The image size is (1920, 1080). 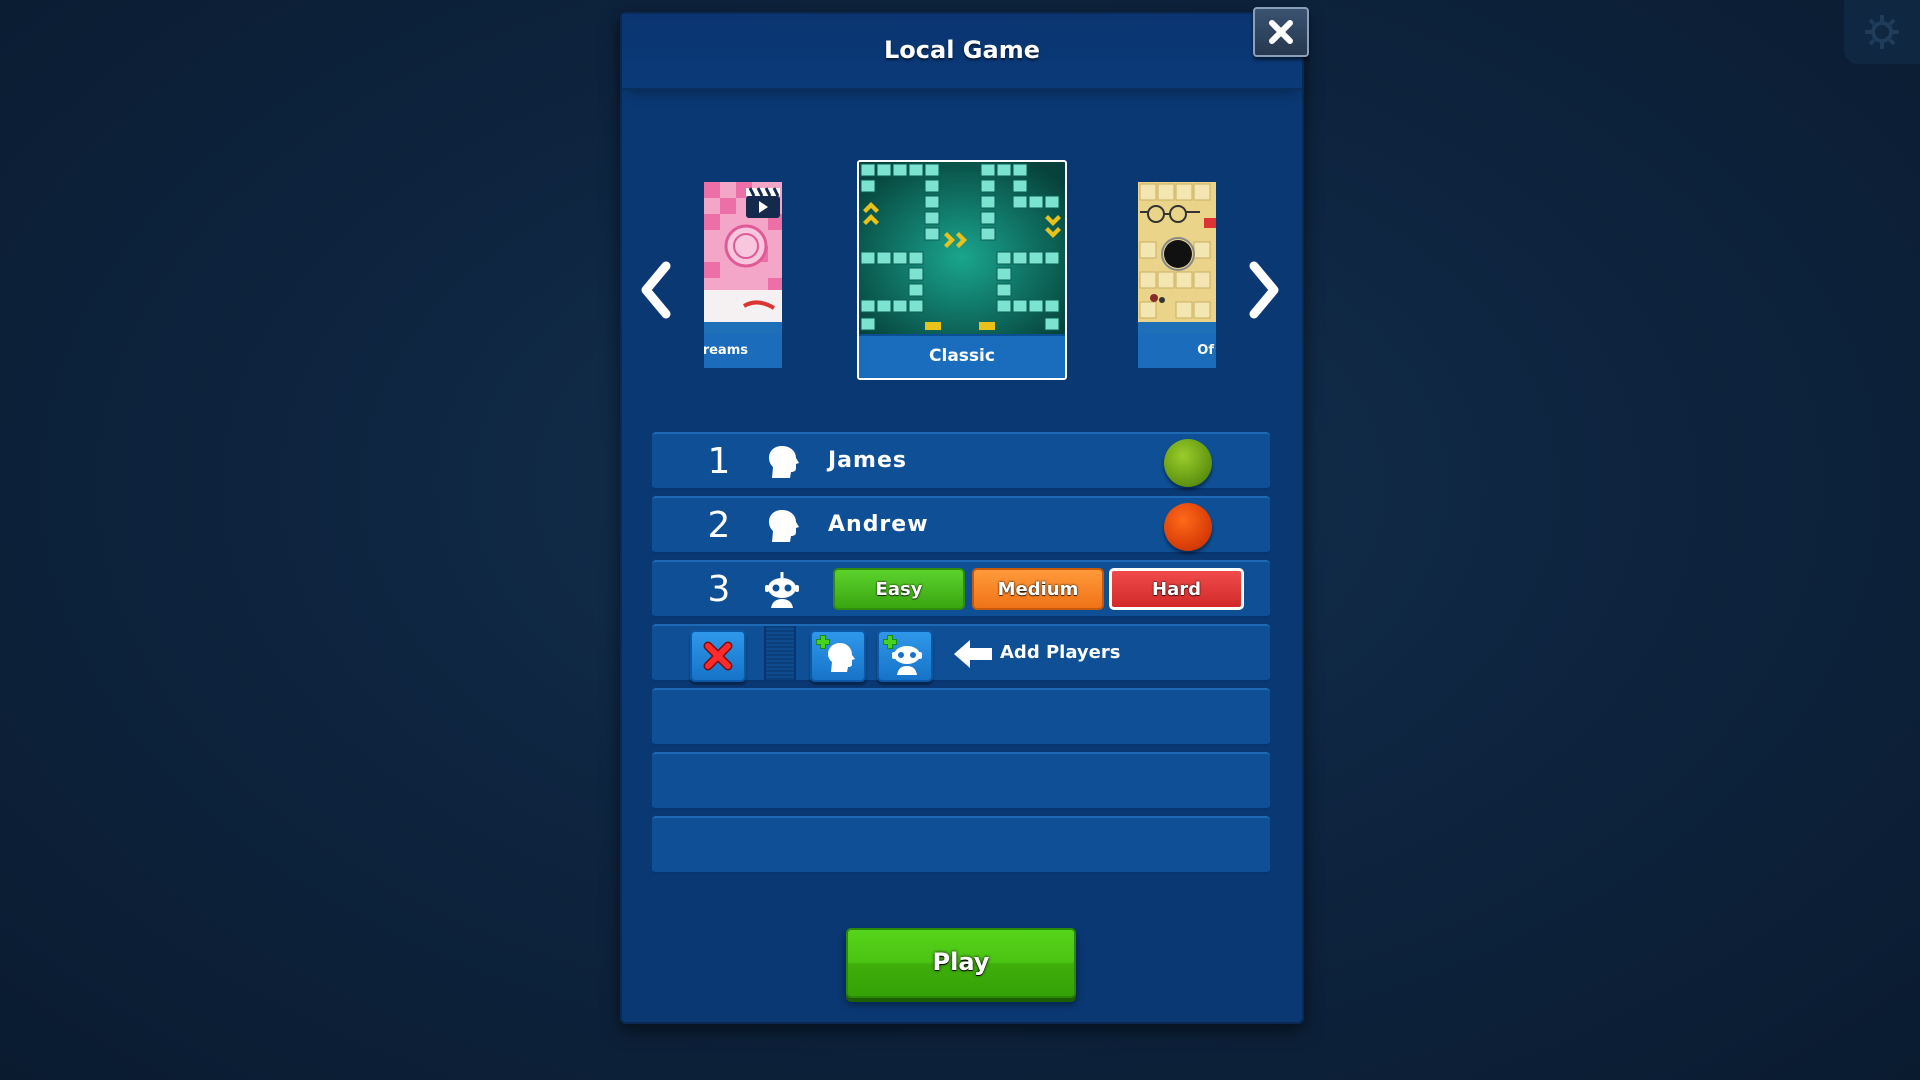 I want to click on player-number: 1, so click(x=719, y=461).